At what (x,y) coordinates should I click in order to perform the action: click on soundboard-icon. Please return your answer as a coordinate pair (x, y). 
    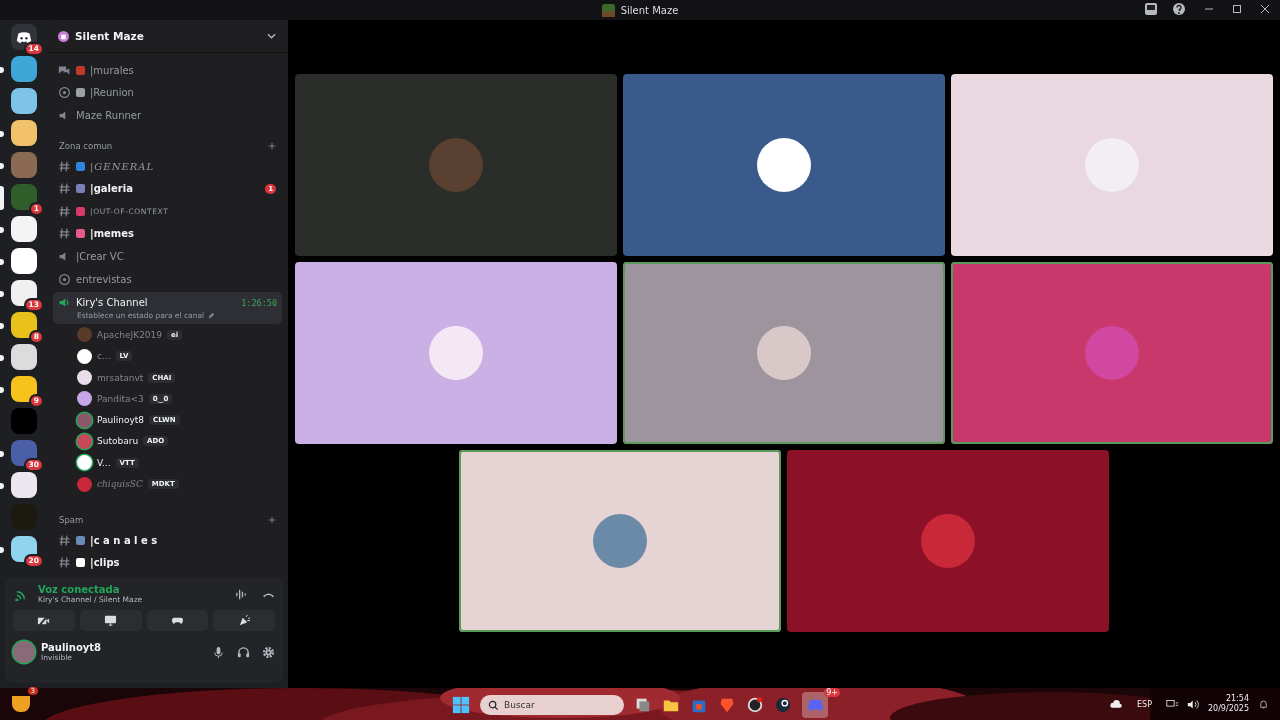
    Looking at the image, I should click on (241, 594).